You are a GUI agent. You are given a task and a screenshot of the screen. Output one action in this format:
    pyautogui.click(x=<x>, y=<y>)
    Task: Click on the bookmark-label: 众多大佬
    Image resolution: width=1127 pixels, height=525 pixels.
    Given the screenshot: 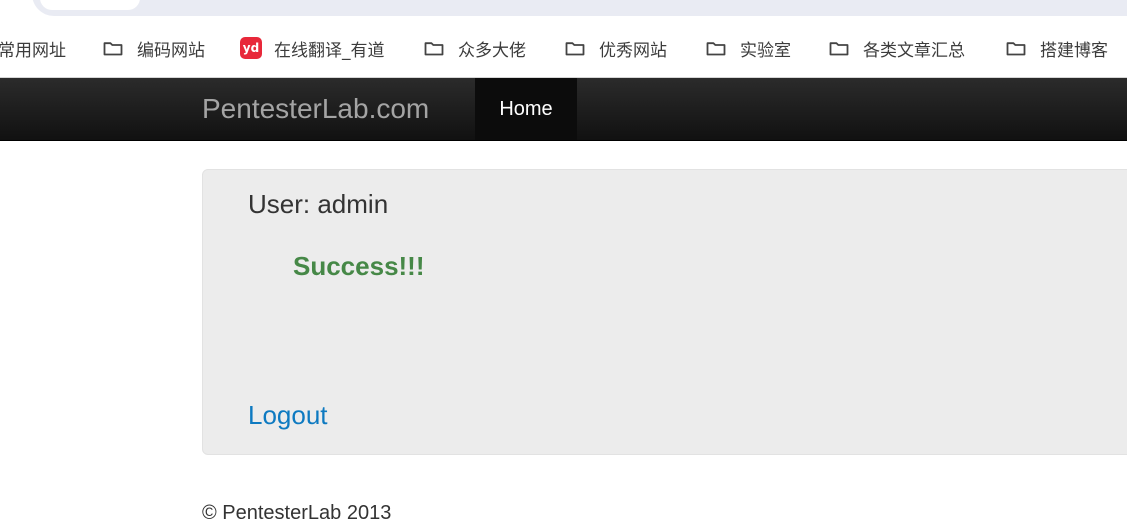 What is the action you would take?
    pyautogui.click(x=492, y=50)
    